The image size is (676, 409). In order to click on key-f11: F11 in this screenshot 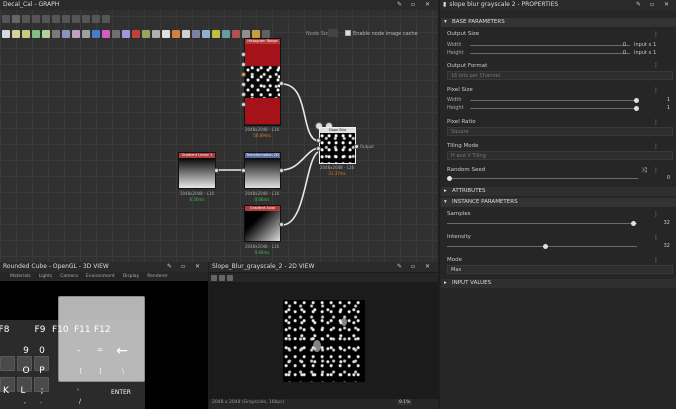, I will do `click(82, 330)`.